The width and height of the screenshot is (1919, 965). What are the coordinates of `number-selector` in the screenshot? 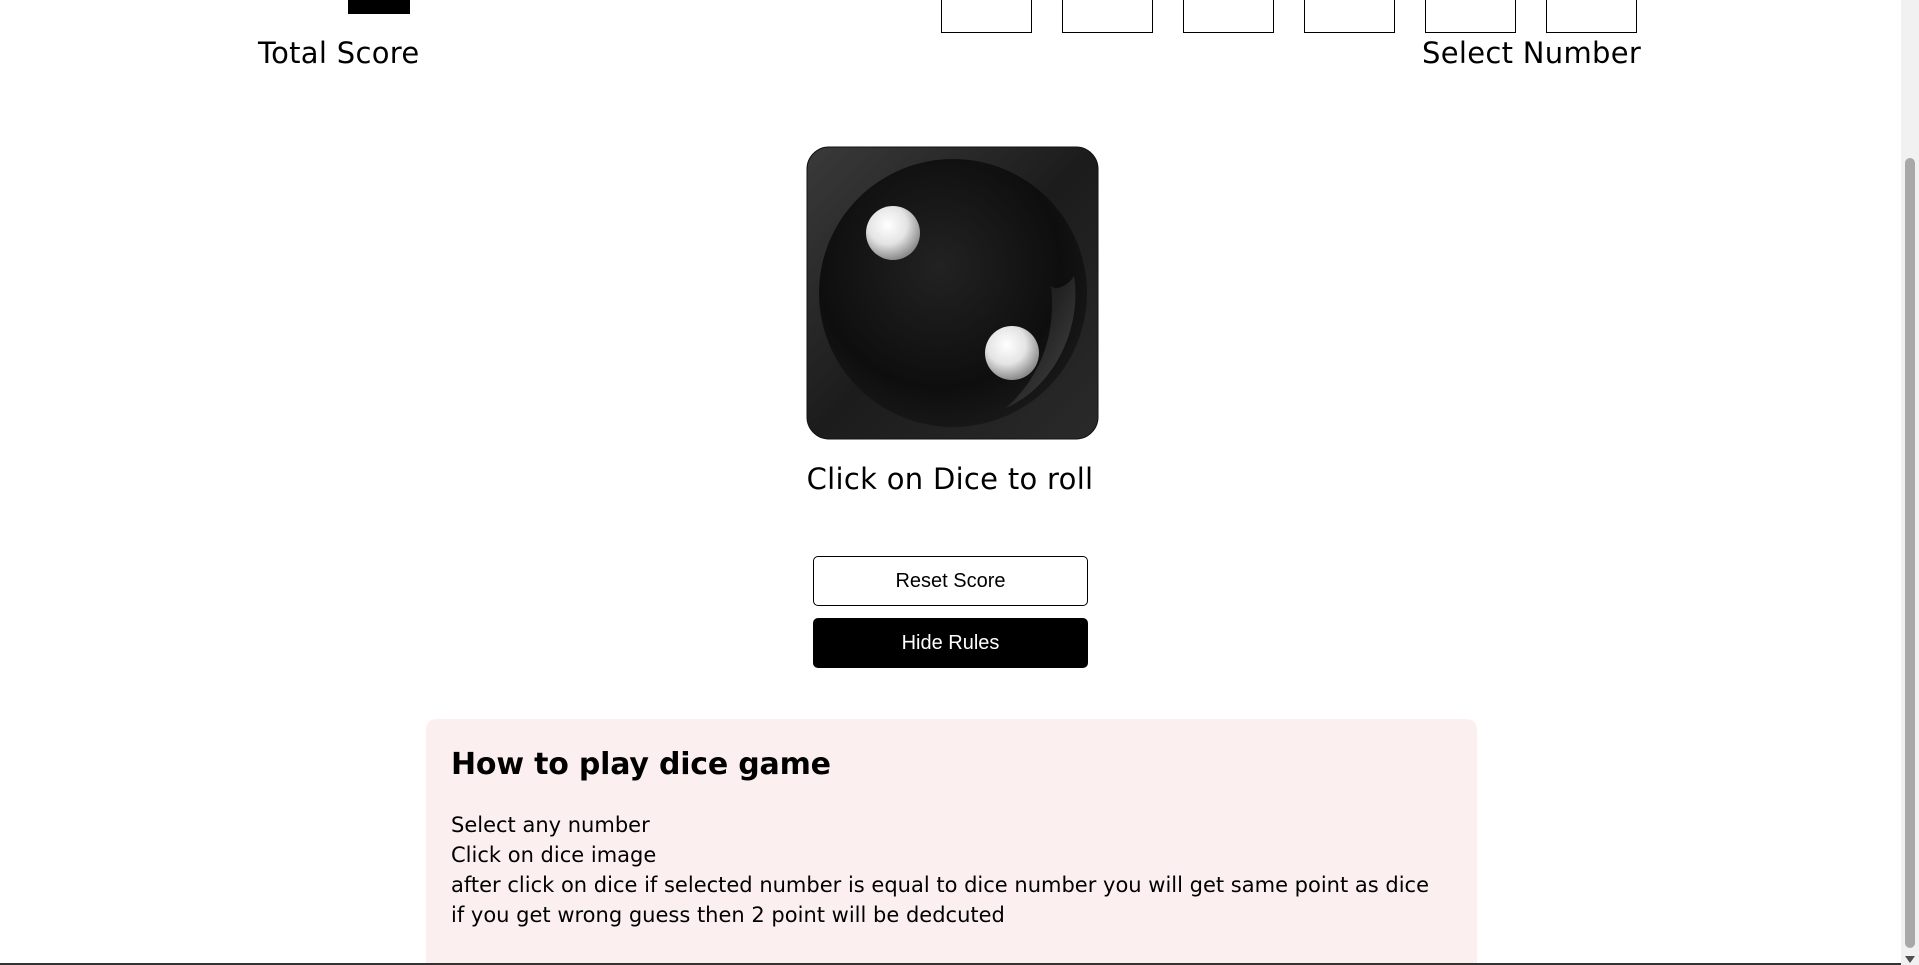 It's located at (1289, 16).